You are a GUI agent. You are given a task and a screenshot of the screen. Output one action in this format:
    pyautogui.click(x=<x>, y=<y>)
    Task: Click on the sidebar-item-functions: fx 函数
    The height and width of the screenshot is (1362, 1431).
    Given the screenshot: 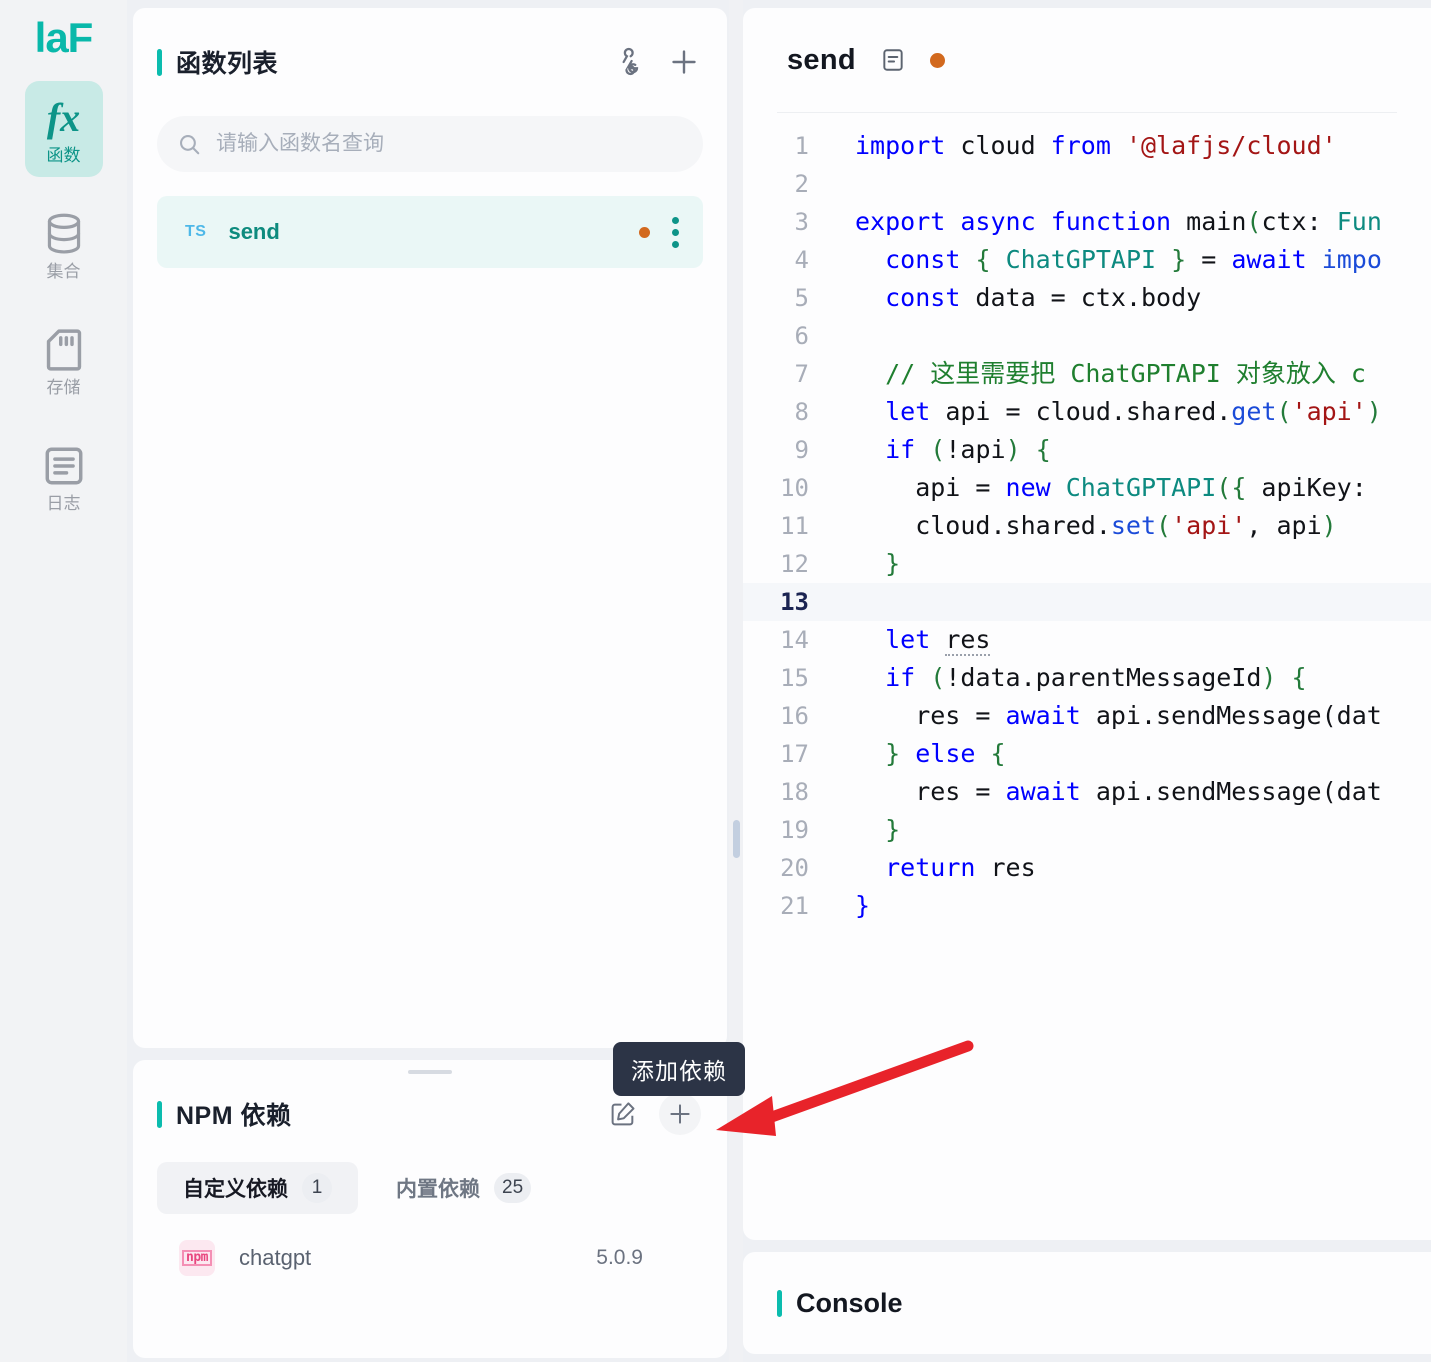 What is the action you would take?
    pyautogui.click(x=63, y=129)
    